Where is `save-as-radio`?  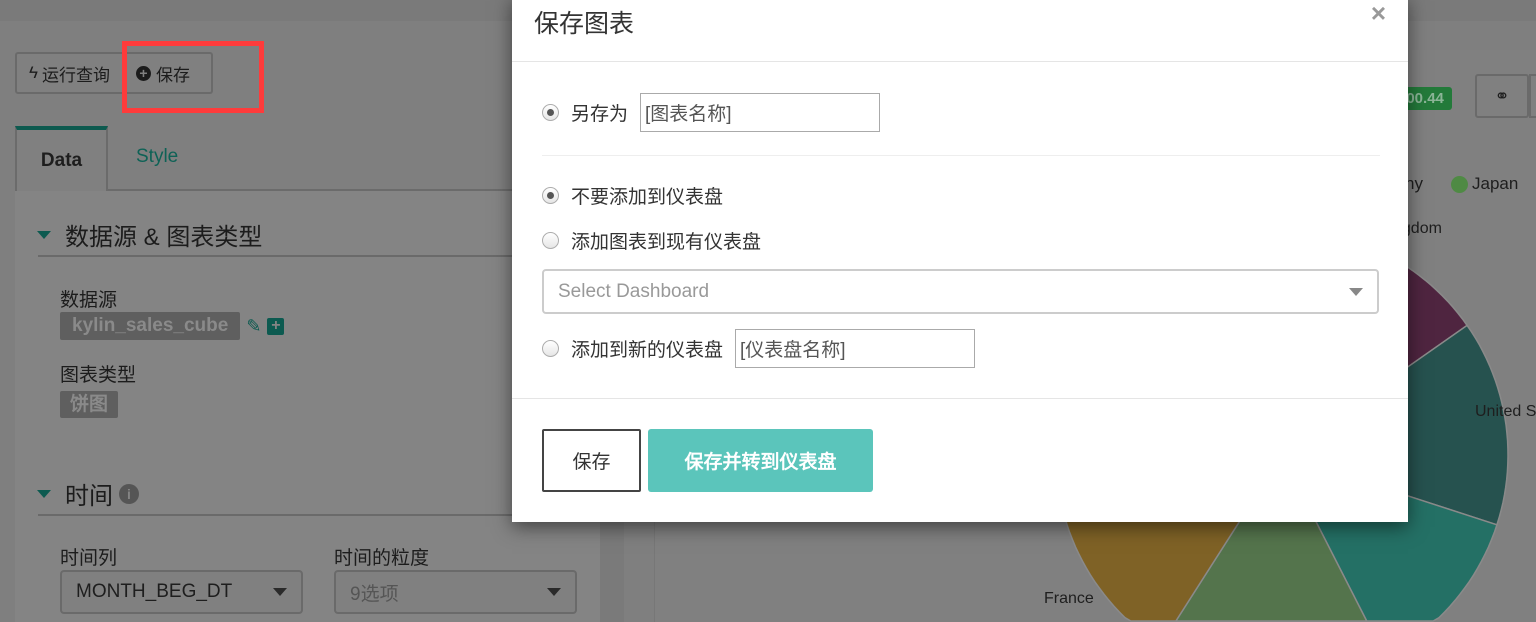
save-as-radio is located at coordinates (550, 112).